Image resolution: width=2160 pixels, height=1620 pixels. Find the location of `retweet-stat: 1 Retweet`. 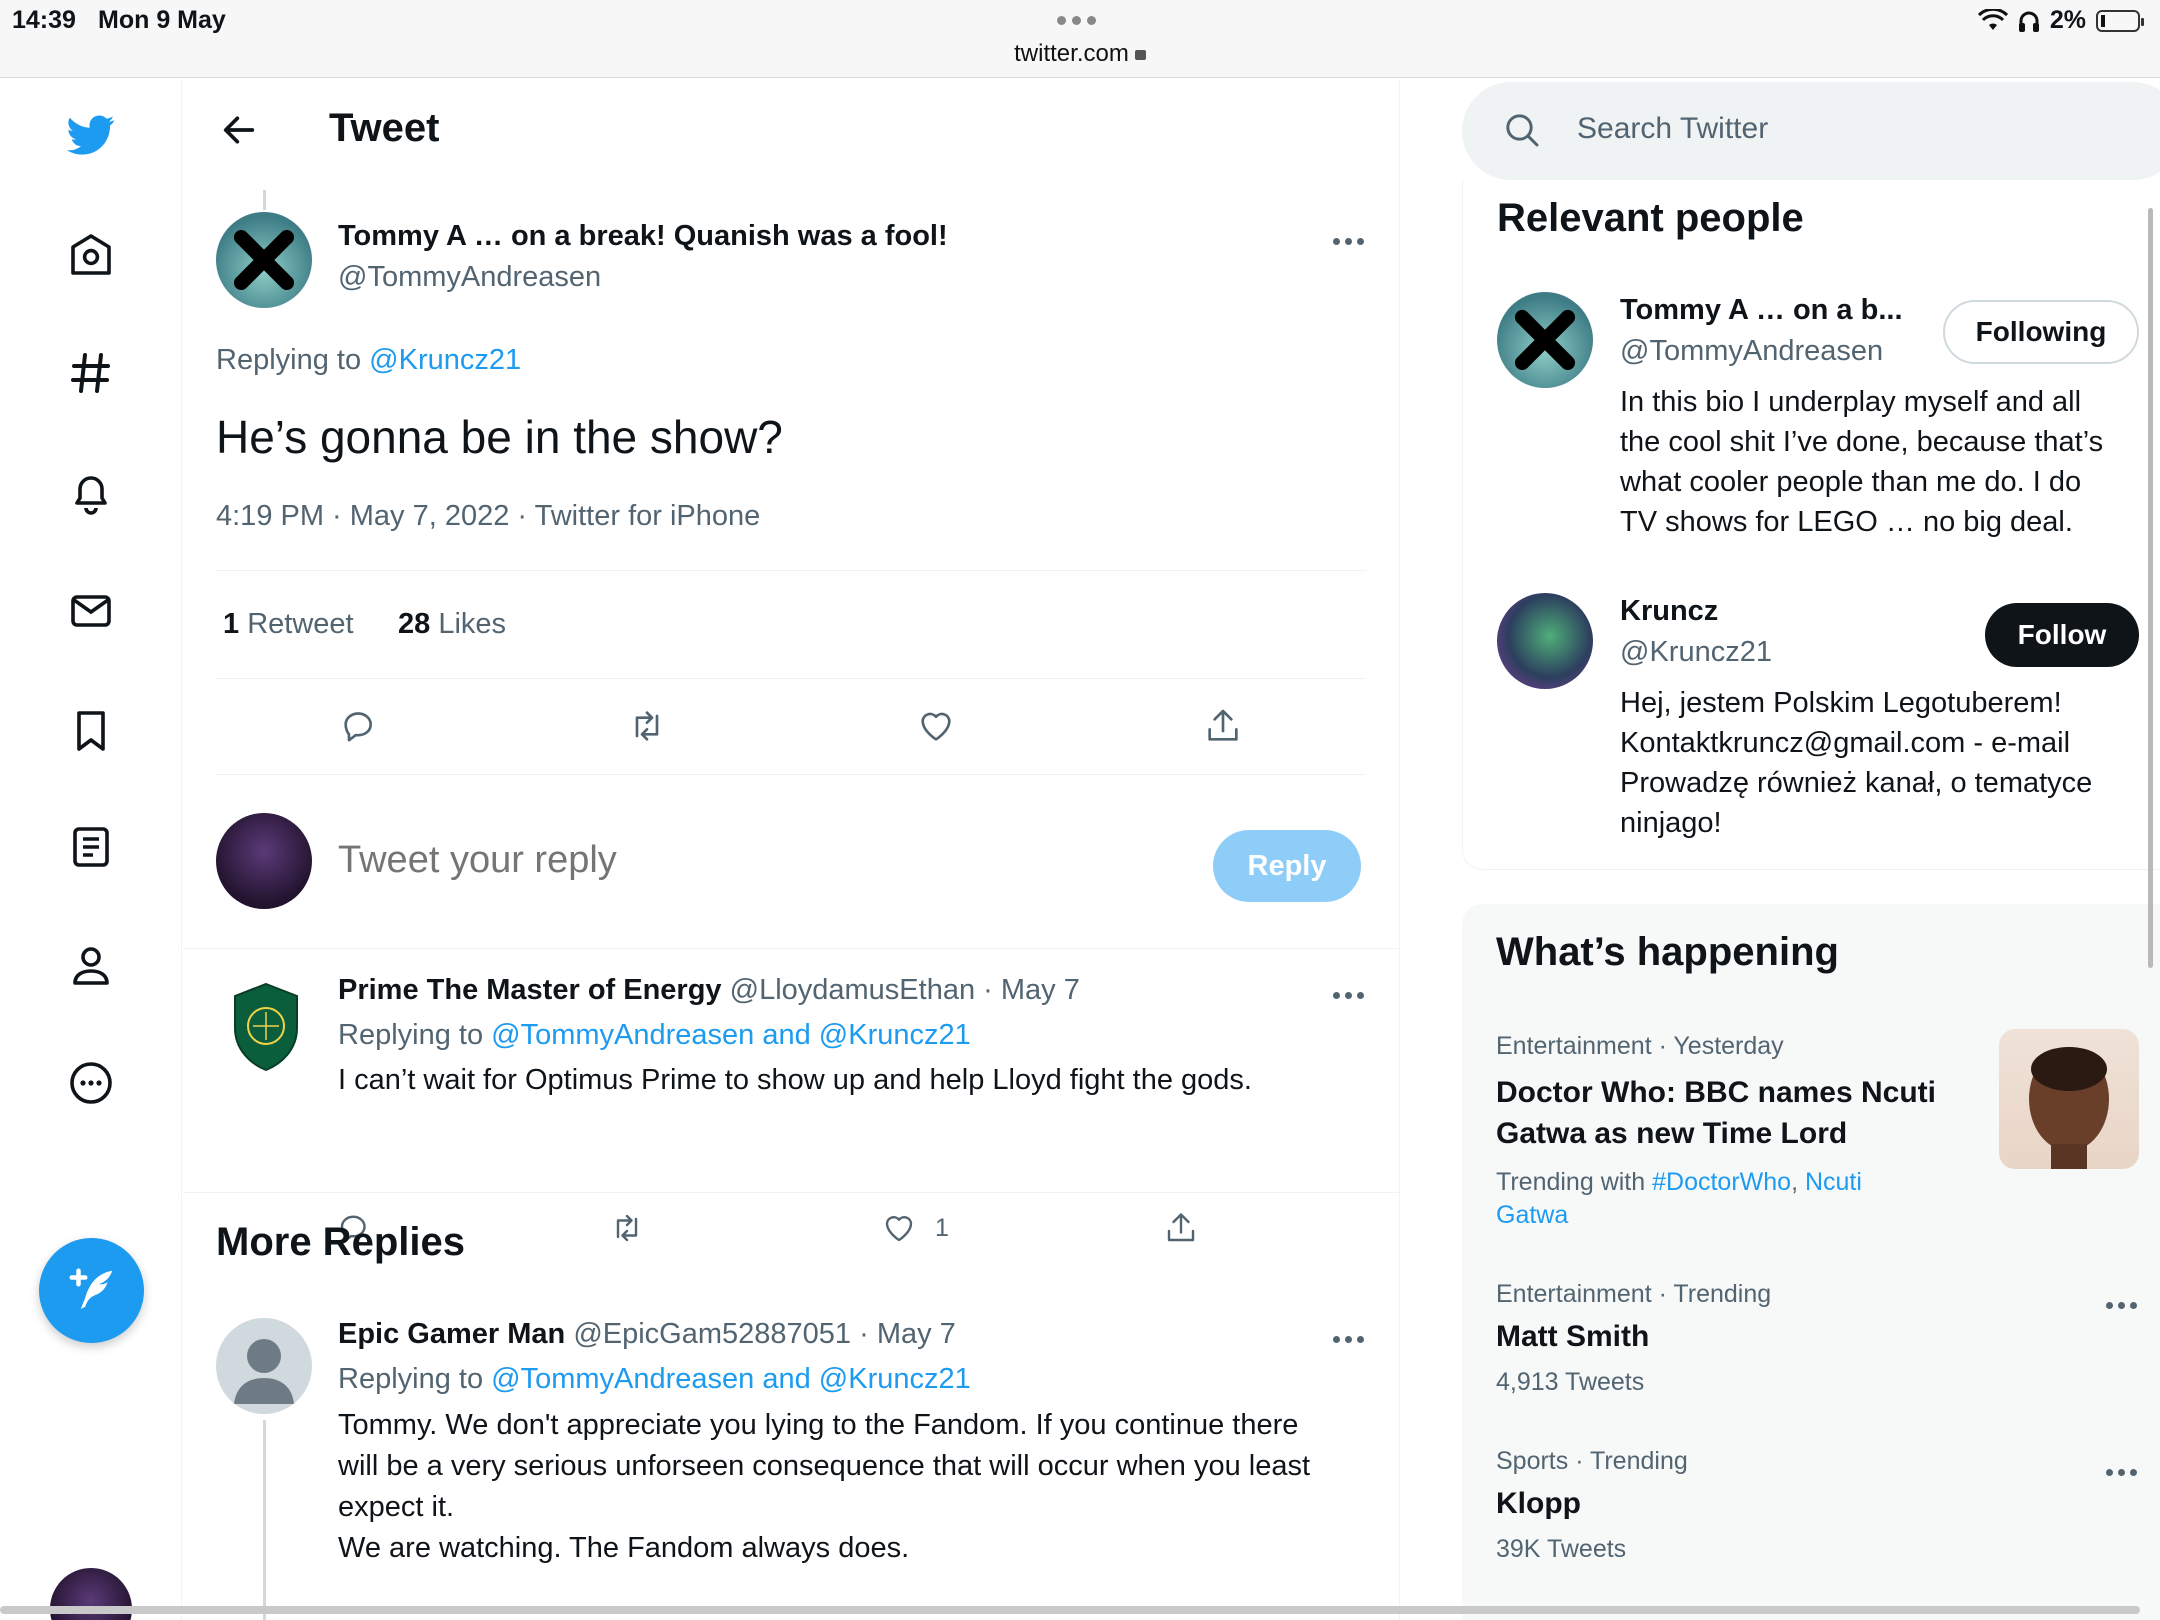

retweet-stat: 1 Retweet is located at coordinates (288, 624).